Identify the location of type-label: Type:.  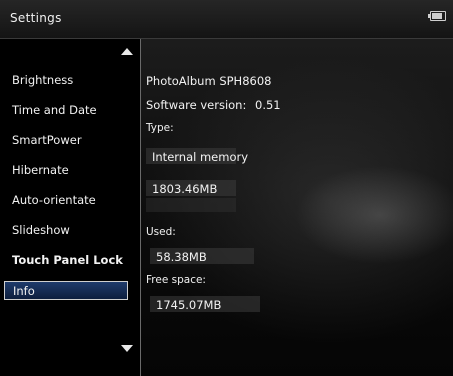
(160, 128).